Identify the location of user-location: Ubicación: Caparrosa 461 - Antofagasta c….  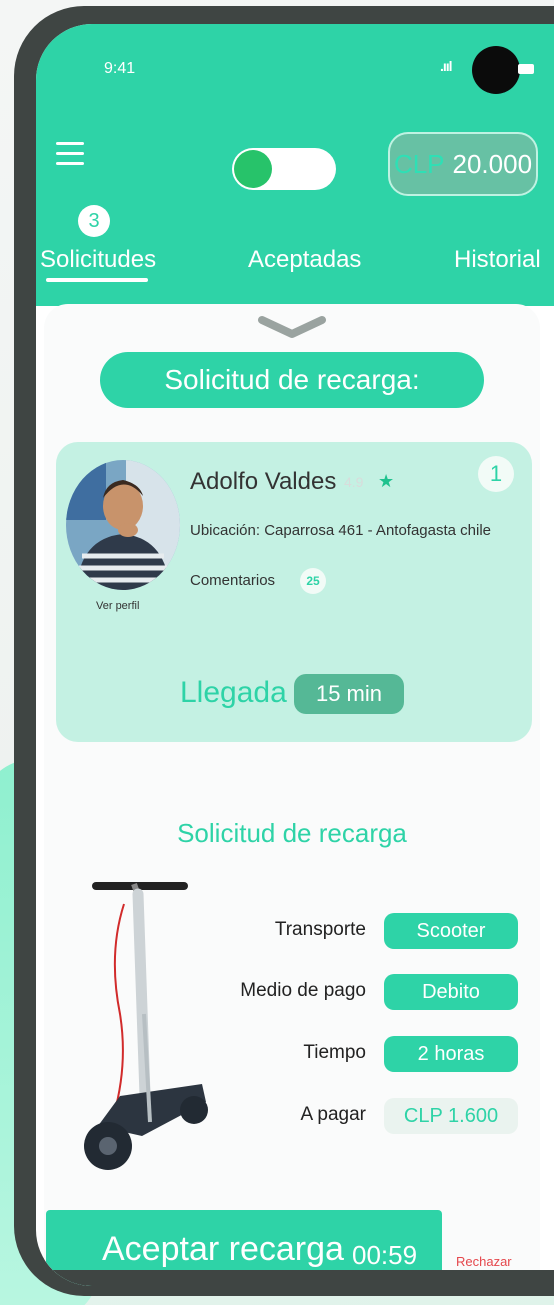
(341, 530).